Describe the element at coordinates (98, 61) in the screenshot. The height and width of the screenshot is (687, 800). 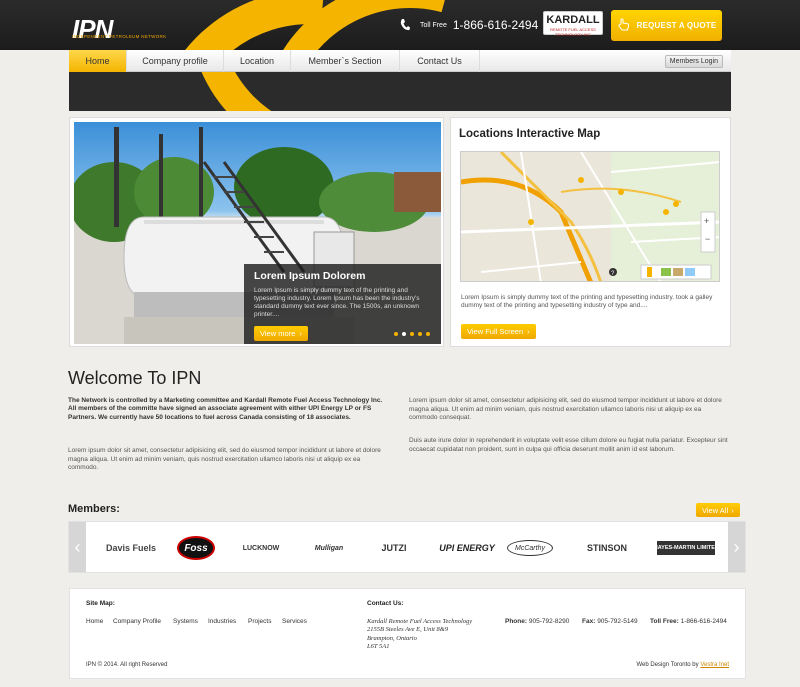
I see `nav-item-home: Home` at that location.